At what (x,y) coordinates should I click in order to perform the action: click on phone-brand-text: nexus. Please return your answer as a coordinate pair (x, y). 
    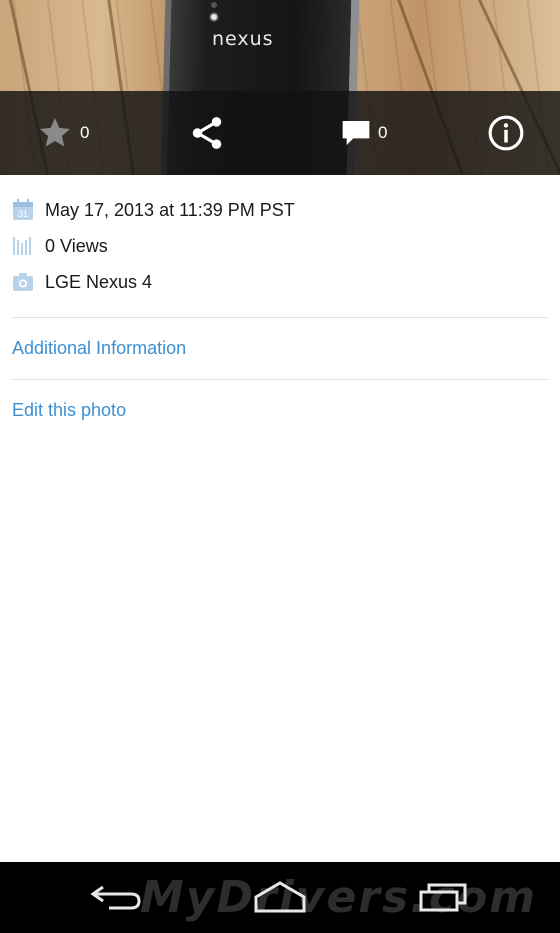
    Looking at the image, I should click on (243, 39).